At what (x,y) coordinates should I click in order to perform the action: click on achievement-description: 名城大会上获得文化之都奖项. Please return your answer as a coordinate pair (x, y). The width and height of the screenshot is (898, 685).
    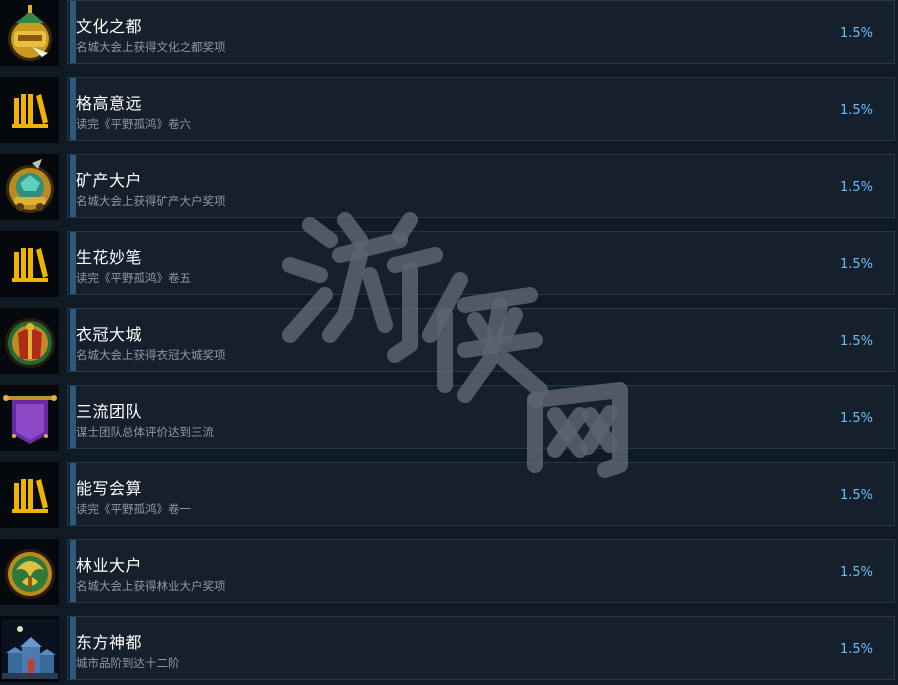
    Looking at the image, I should click on (151, 47).